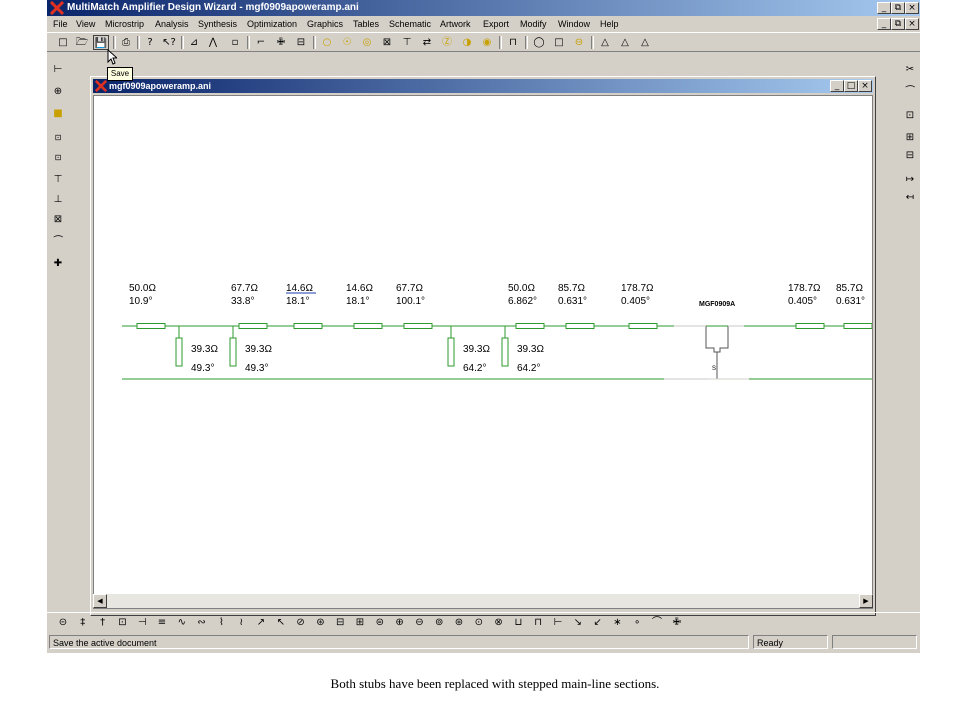  What do you see at coordinates (419, 622) in the screenshot?
I see `line-s-icon: ⊖` at bounding box center [419, 622].